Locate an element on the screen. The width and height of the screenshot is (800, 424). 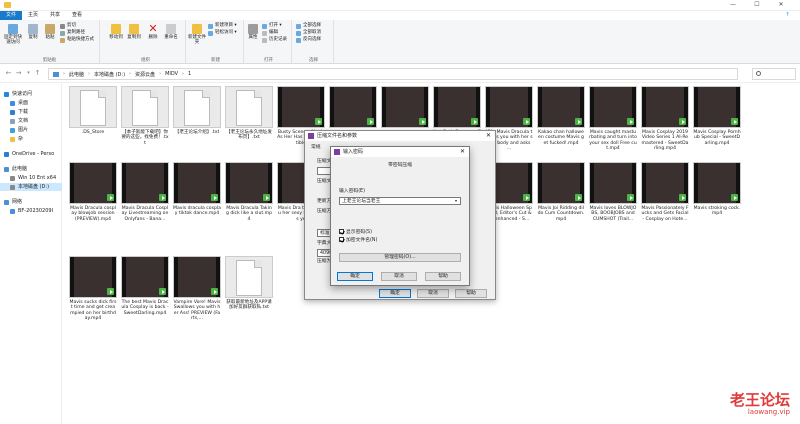
video-file-item: Mavis stroking cock.mp4 is located at coordinates (717, 189).